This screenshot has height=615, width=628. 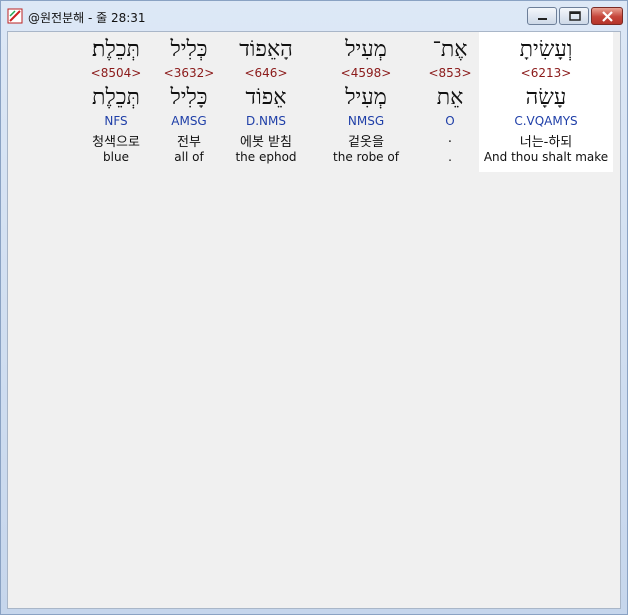 I want to click on hebrew-word: אֶת־, so click(x=450, y=49).